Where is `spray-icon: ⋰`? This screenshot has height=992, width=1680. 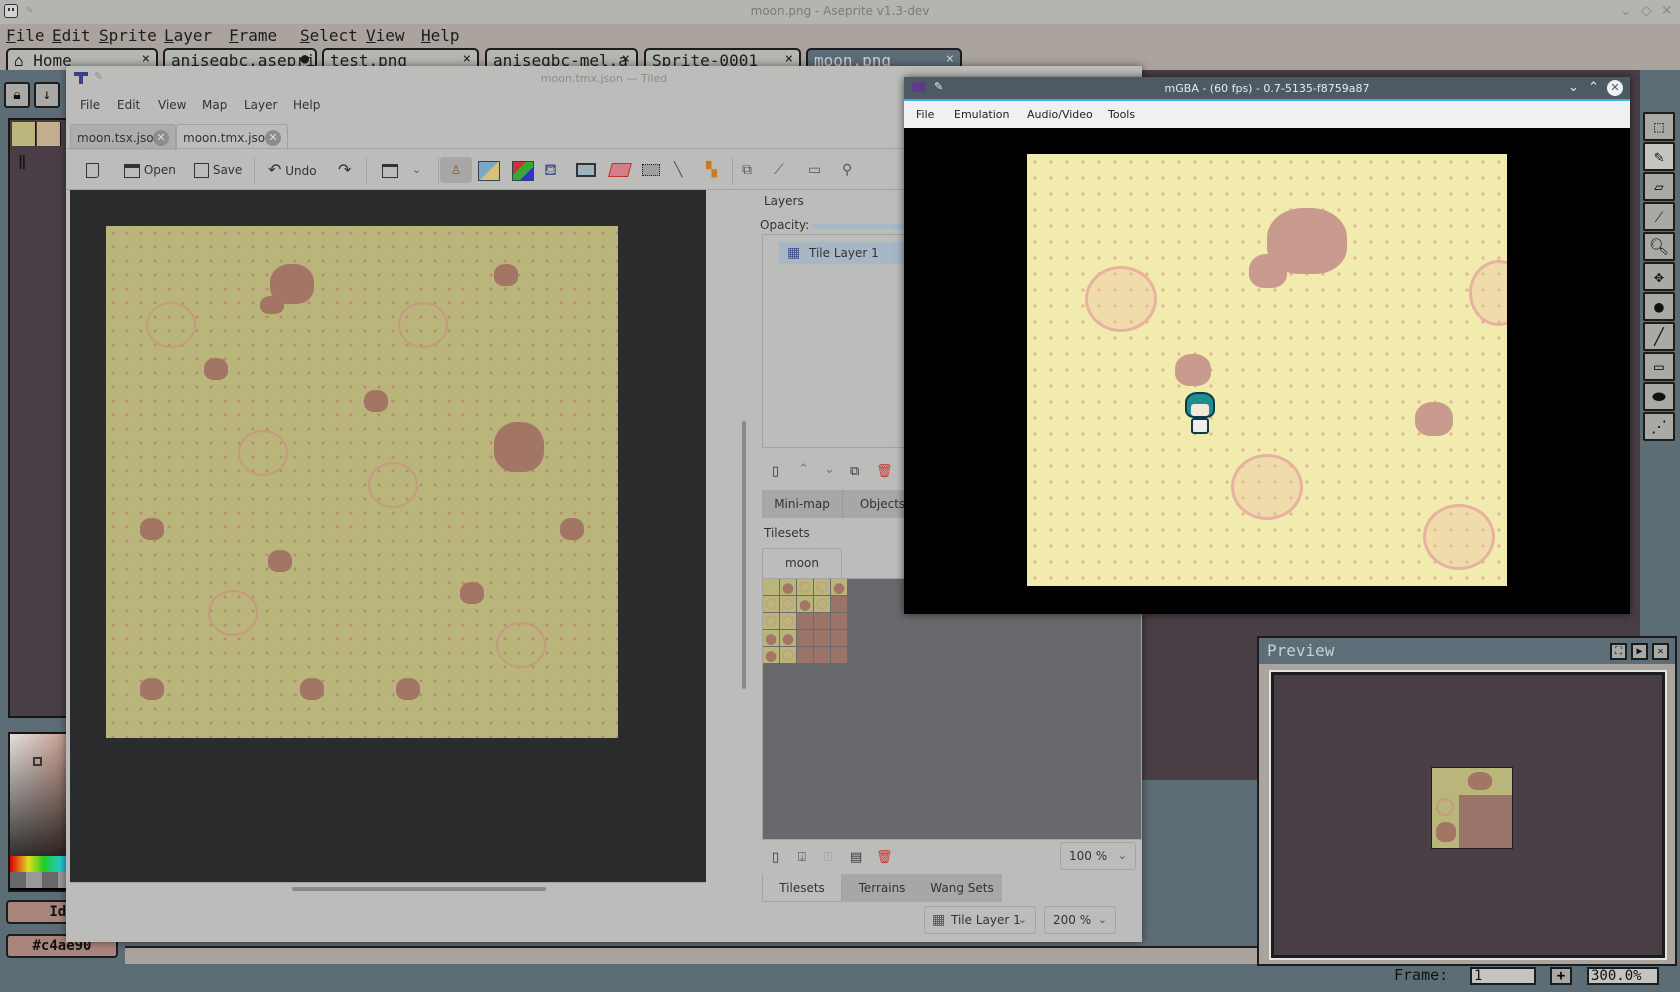 spray-icon: ⋰ is located at coordinates (1659, 426).